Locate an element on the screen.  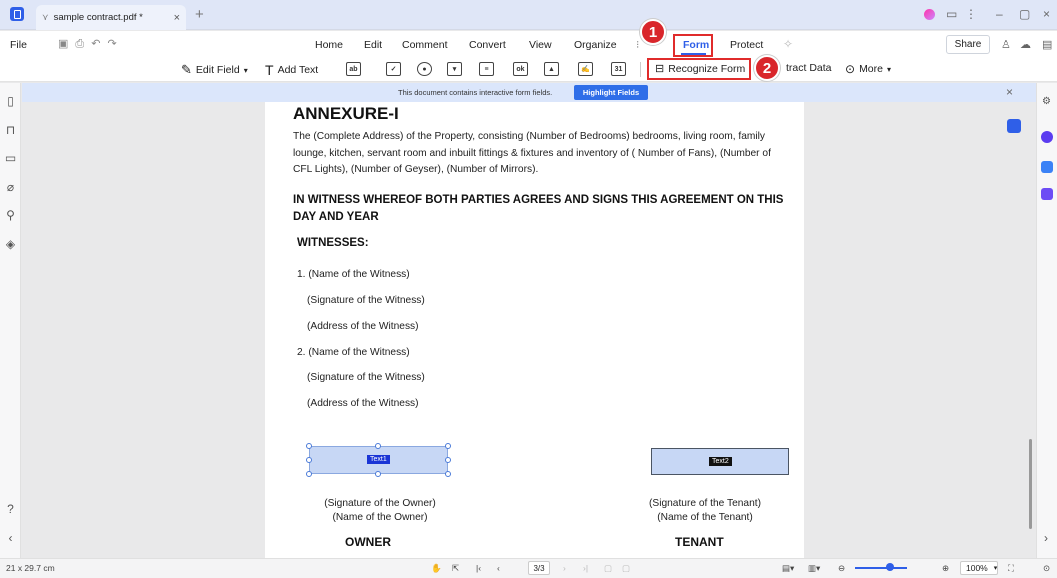
image-field-icon: ▲ is located at coordinates (551, 69).